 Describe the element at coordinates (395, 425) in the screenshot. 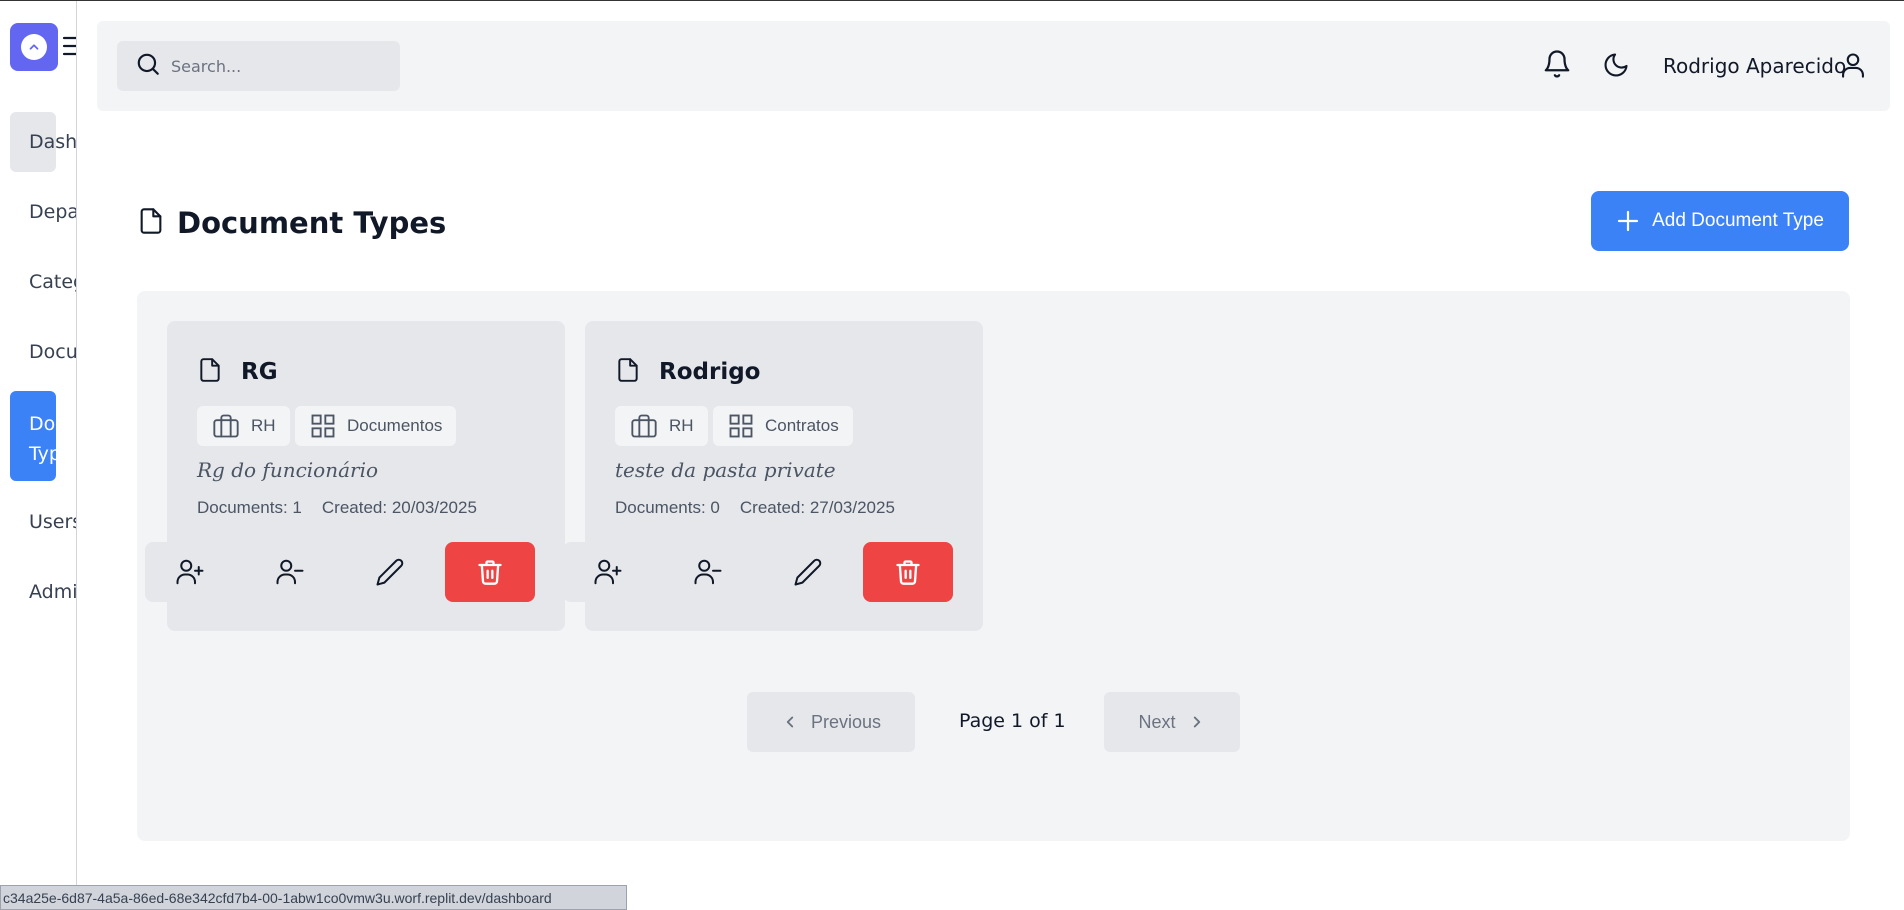

I see `category-label: Documentos` at that location.